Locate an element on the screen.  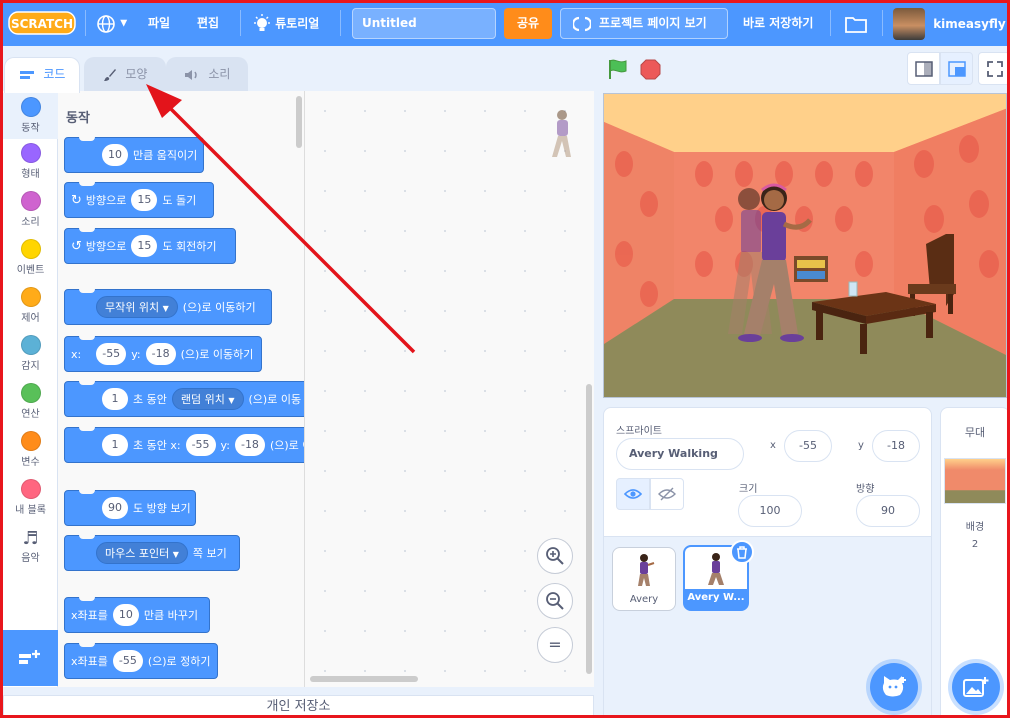
choose-sprite-button is located at coordinates (894, 687).